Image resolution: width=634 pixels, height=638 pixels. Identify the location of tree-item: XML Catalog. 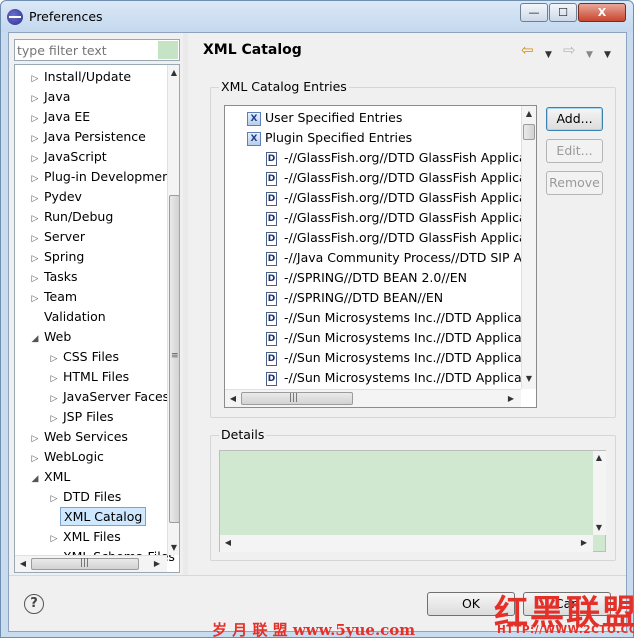
(97, 517).